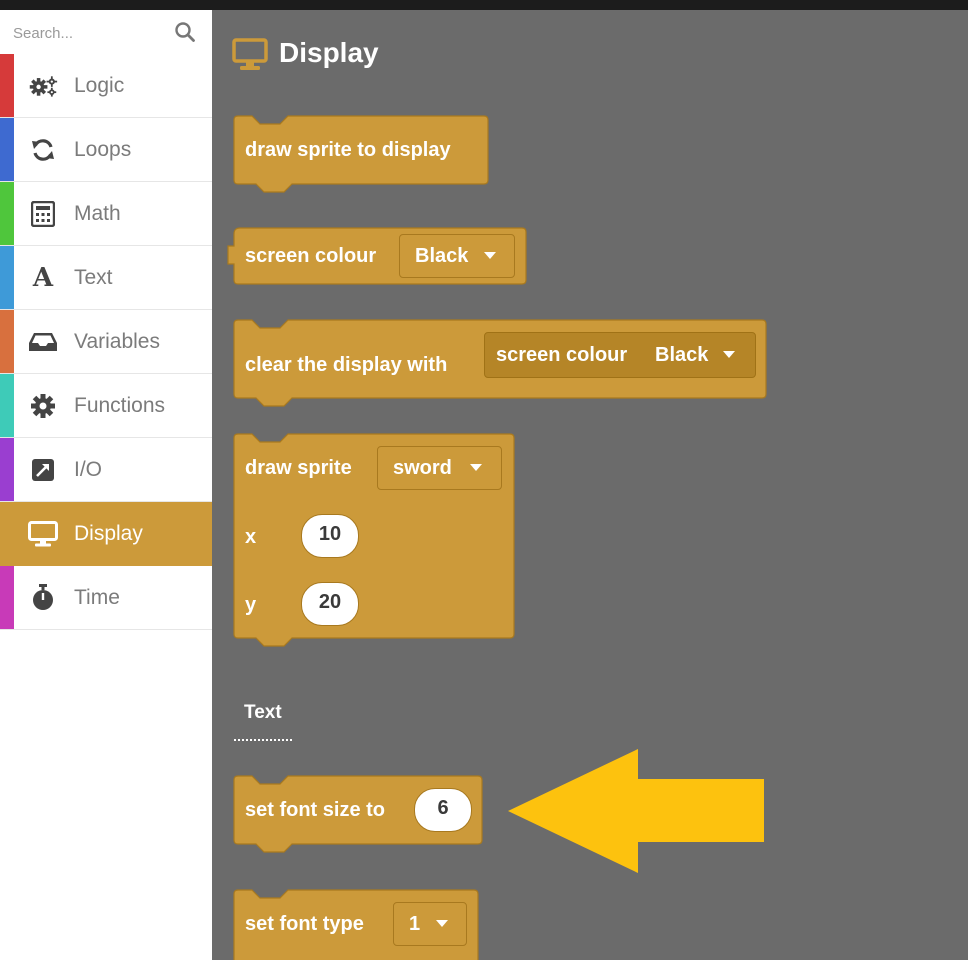 The width and height of the screenshot is (968, 960). What do you see at coordinates (99, 85) in the screenshot?
I see `category-label: Logic` at bounding box center [99, 85].